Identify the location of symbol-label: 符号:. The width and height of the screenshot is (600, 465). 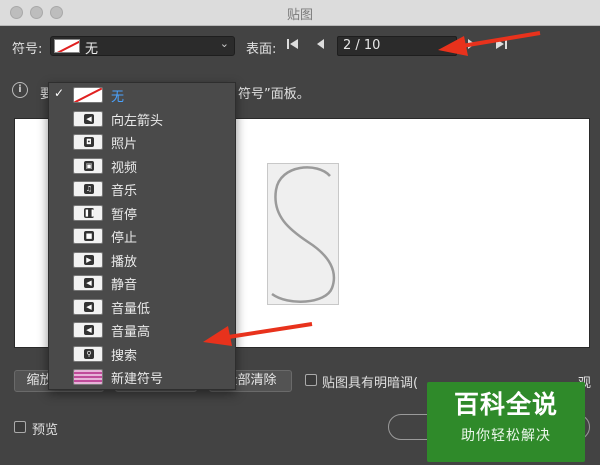
(27, 49).